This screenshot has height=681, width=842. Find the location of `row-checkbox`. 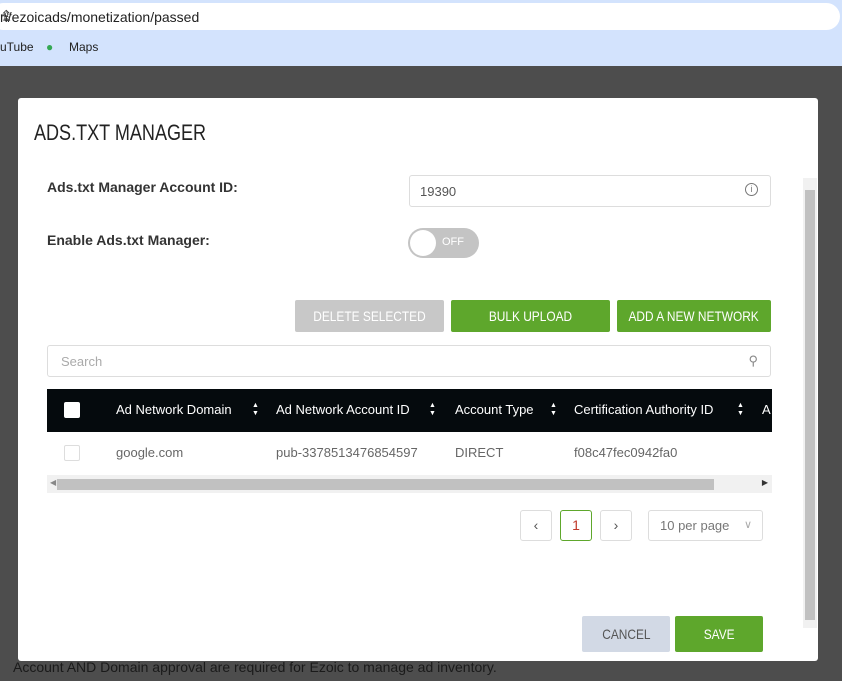

row-checkbox is located at coordinates (72, 453).